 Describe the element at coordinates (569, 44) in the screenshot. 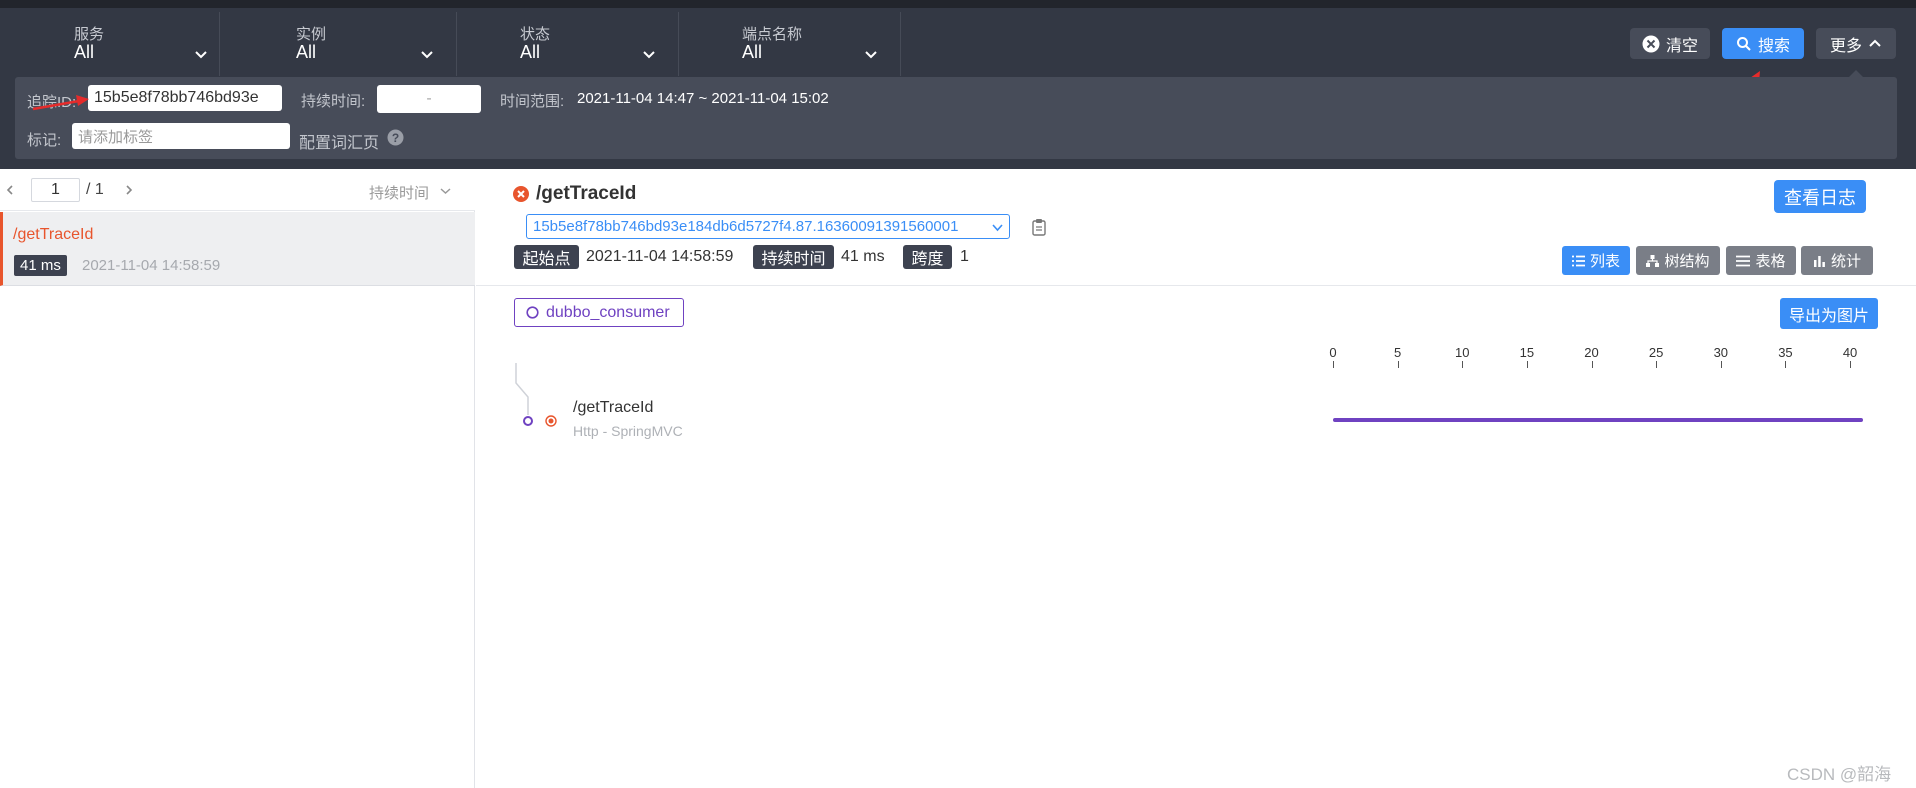

I see `filter-status: 状态 All` at that location.